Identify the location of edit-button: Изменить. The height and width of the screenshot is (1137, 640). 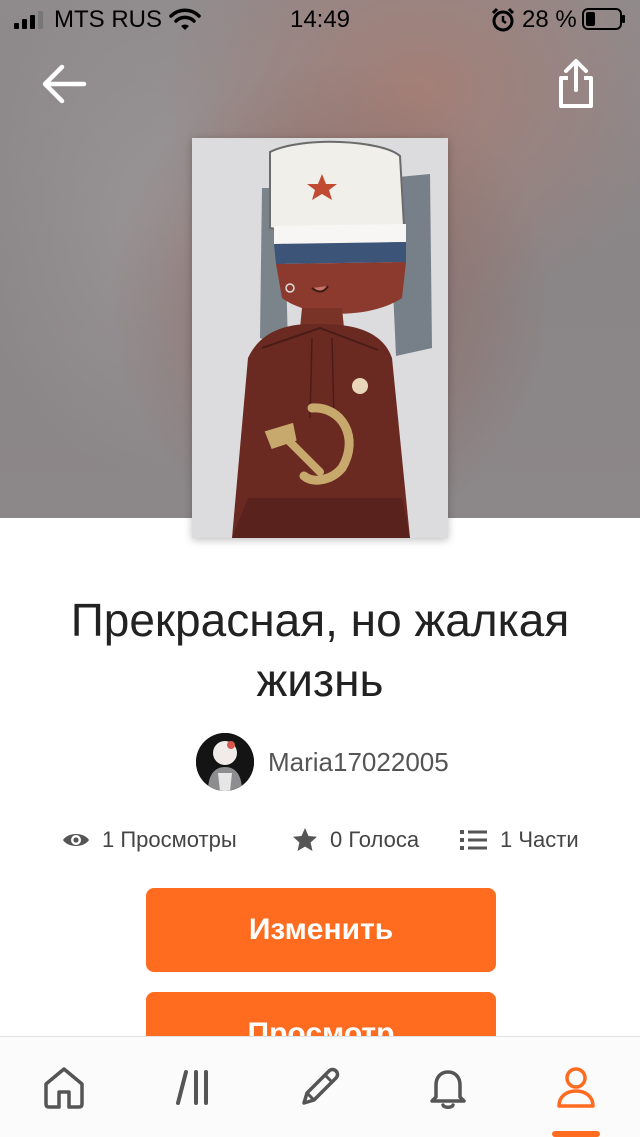
(321, 930).